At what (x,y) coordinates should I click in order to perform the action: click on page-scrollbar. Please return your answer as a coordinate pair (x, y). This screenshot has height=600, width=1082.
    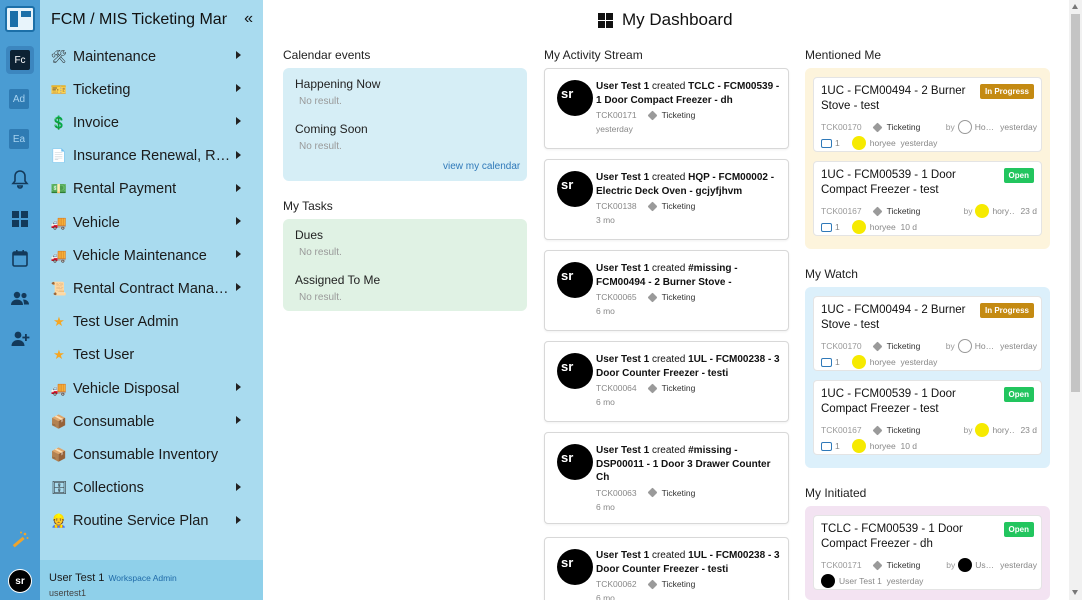
    Looking at the image, I should click on (1075, 300).